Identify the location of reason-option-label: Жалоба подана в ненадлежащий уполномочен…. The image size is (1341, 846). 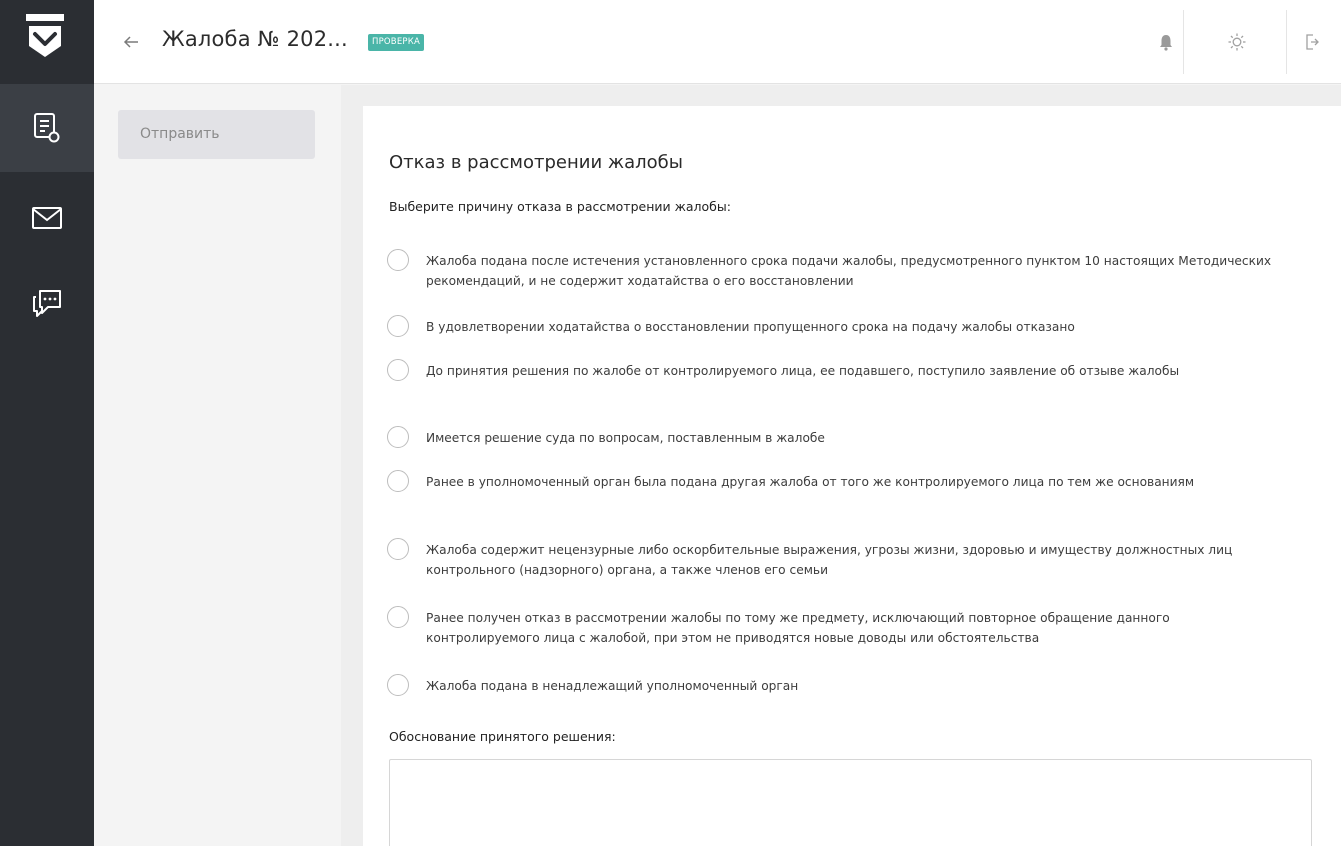
(612, 686).